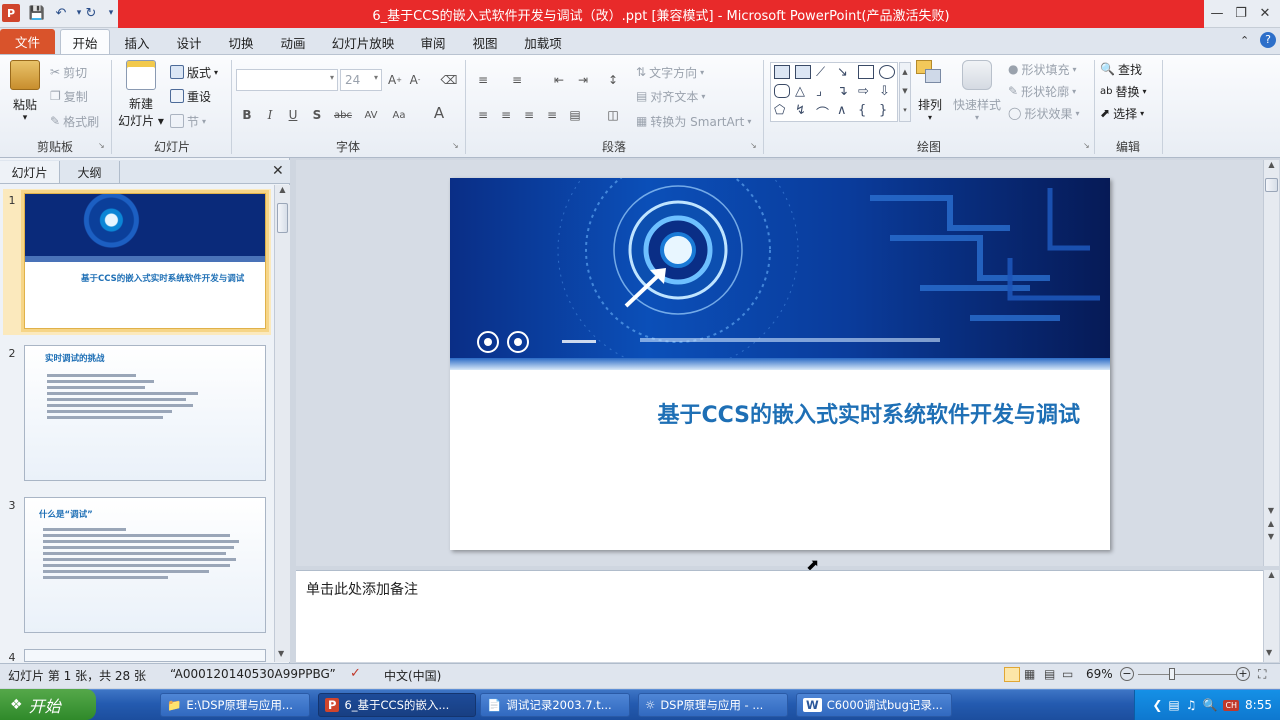 Image resolution: width=1280 pixels, height=720 pixels. What do you see at coordinates (1231, 705) in the screenshot?
I see `ime-icon: CH` at bounding box center [1231, 705].